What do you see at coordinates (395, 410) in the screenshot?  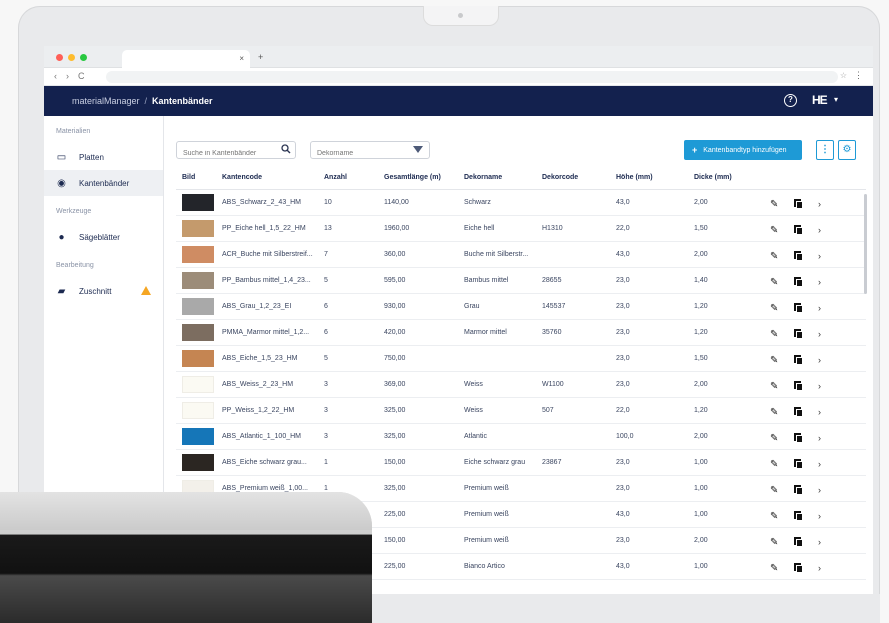 I see `cell-gesamtlaenge: 325,00` at bounding box center [395, 410].